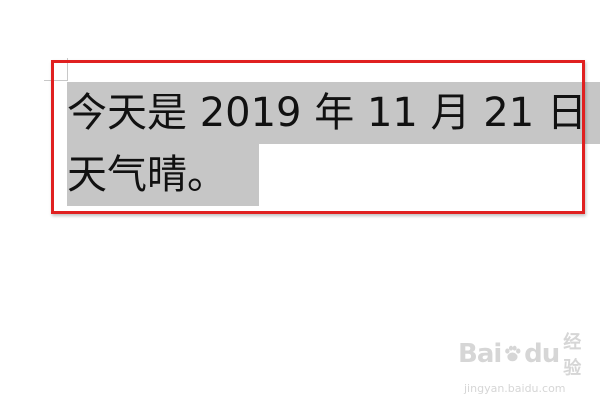 This screenshot has height=400, width=600. Describe the element at coordinates (513, 353) in the screenshot. I see `paw-icon` at that location.